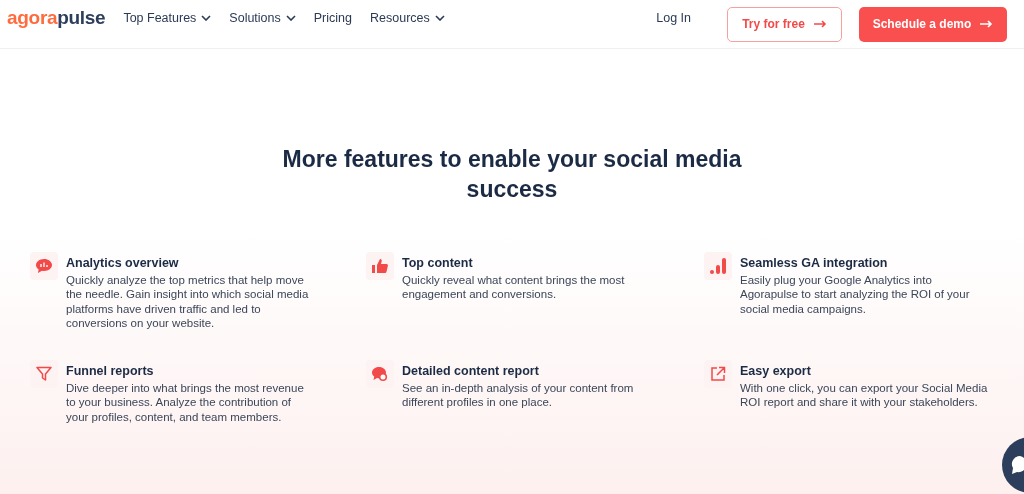 This screenshot has height=494, width=1024. What do you see at coordinates (407, 18) in the screenshot?
I see `nav-link: Resources` at bounding box center [407, 18].